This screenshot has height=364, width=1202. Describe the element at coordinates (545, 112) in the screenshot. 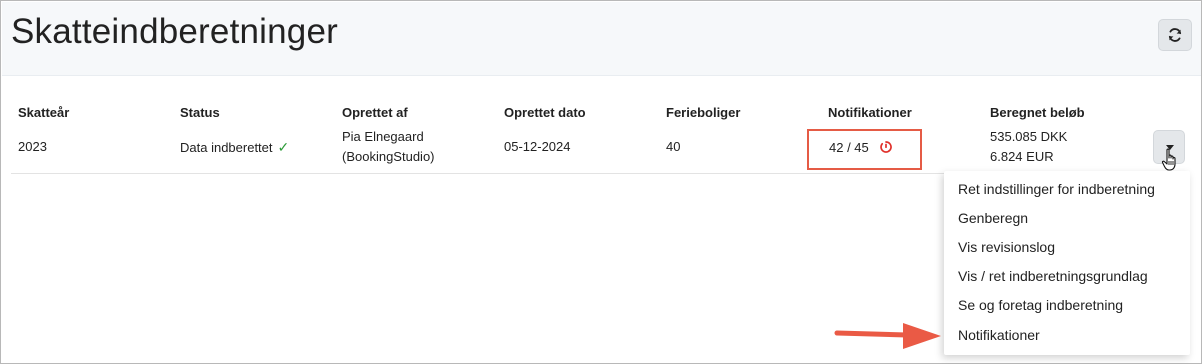

I see `column-header-created-date: Oprettet dato` at that location.